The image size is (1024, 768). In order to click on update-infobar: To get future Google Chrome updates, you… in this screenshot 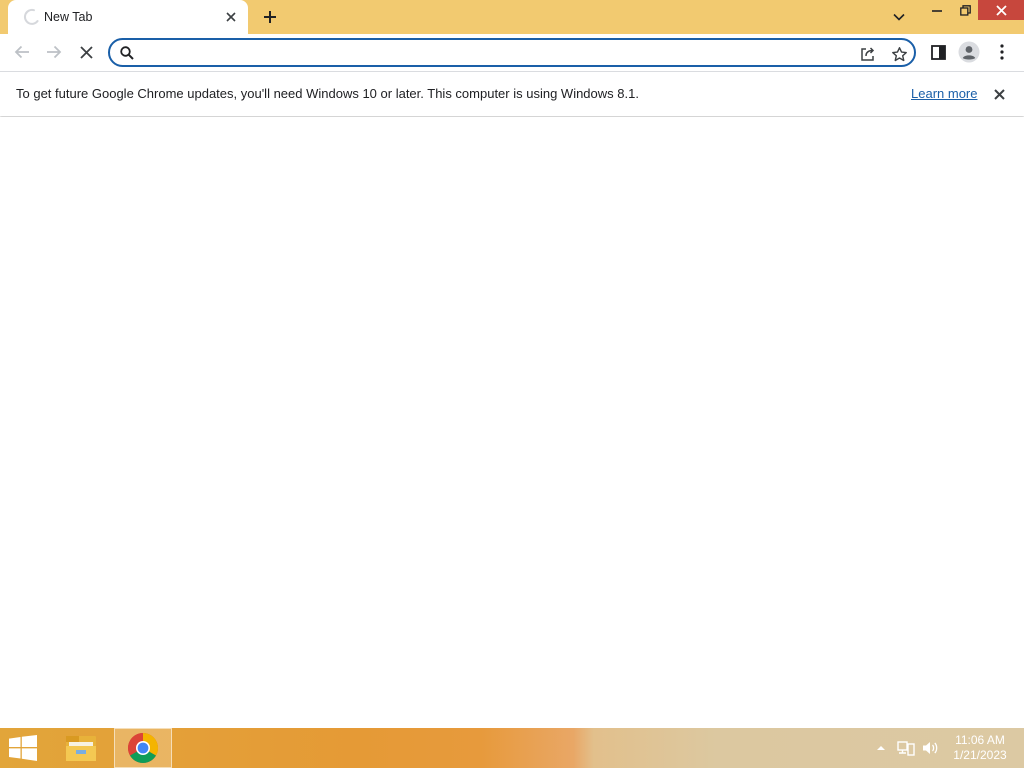, I will do `click(512, 93)`.